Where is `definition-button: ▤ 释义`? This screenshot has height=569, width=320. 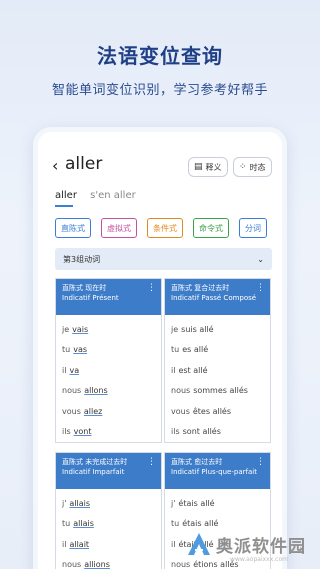
definition-button: ▤ 释义 is located at coordinates (208, 167).